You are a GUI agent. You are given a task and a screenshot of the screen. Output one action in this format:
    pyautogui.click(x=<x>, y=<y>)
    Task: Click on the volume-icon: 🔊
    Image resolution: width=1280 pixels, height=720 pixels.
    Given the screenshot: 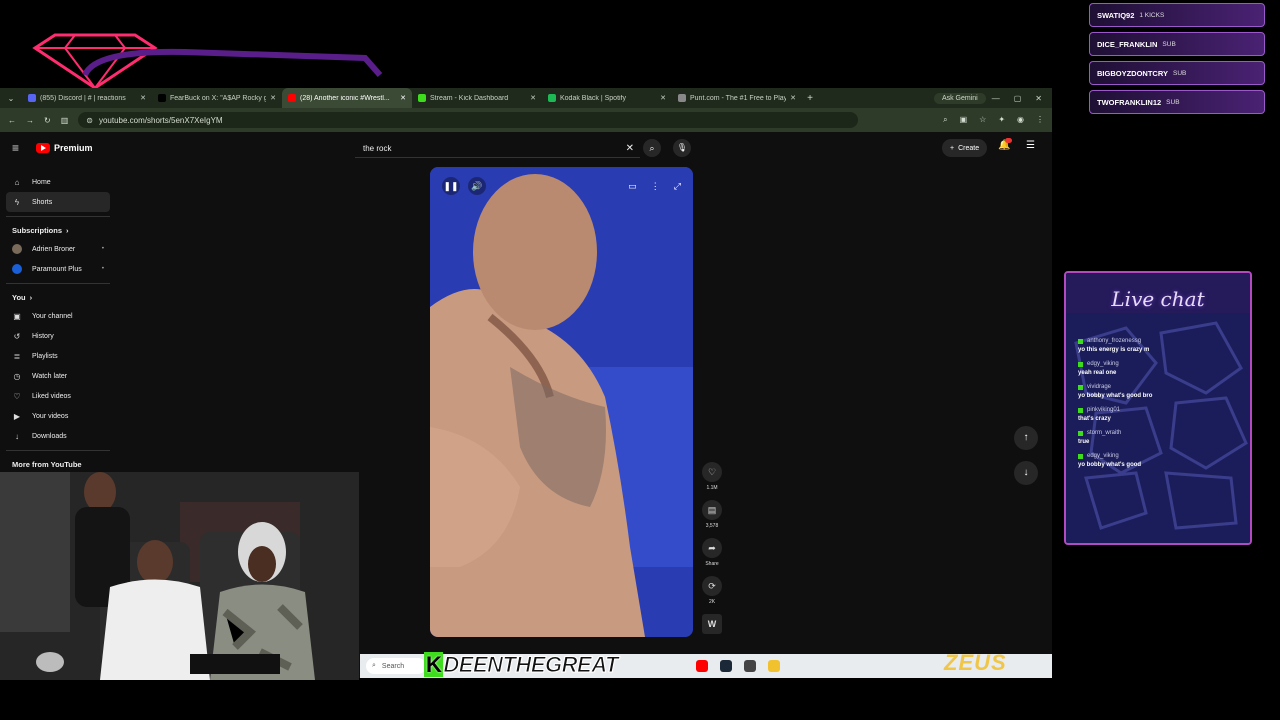 What is the action you would take?
    pyautogui.click(x=477, y=186)
    